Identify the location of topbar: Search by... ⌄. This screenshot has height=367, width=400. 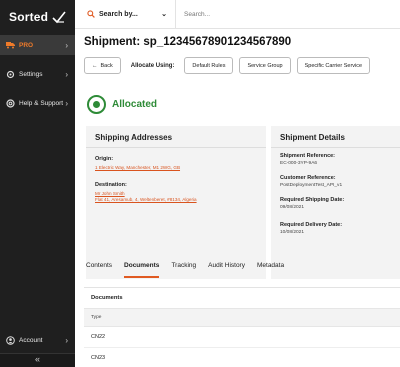
(237, 14).